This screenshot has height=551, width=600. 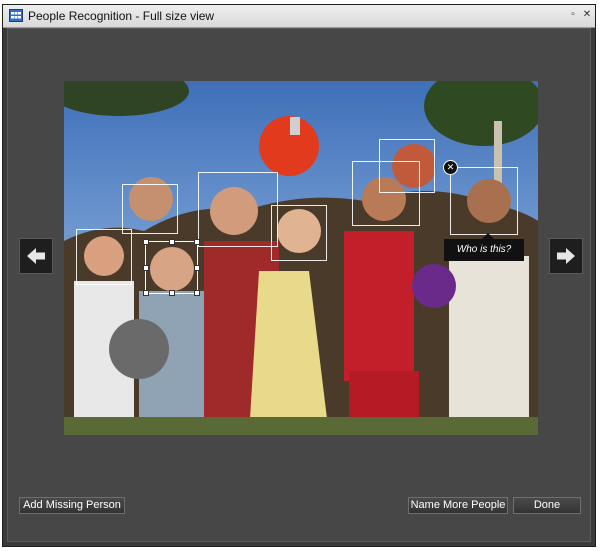 What do you see at coordinates (299, 16) in the screenshot?
I see `title-bar: People Recognition - Full size view ▫ ✕` at bounding box center [299, 16].